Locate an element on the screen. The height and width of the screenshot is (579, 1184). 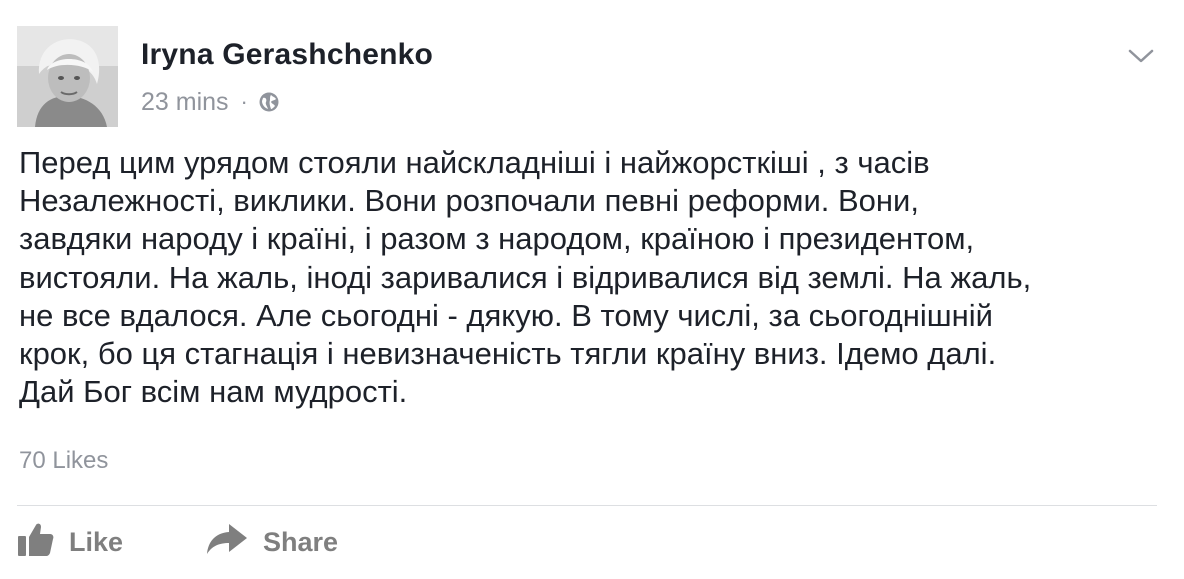
share-button: Share is located at coordinates (271, 542).